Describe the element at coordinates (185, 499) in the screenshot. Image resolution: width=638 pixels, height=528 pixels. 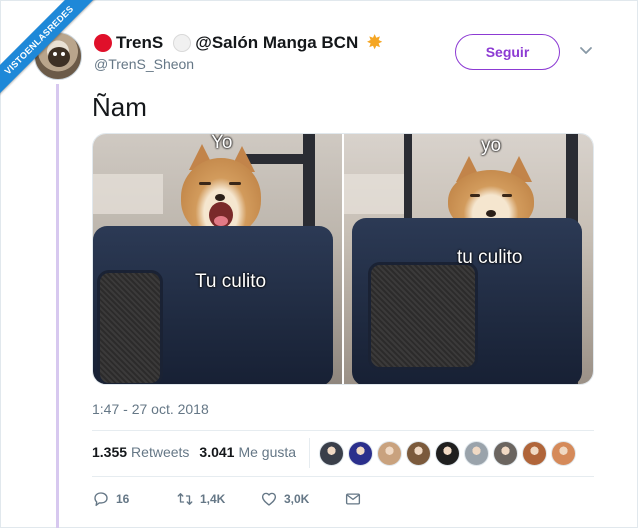
I see `retweet-icon` at that location.